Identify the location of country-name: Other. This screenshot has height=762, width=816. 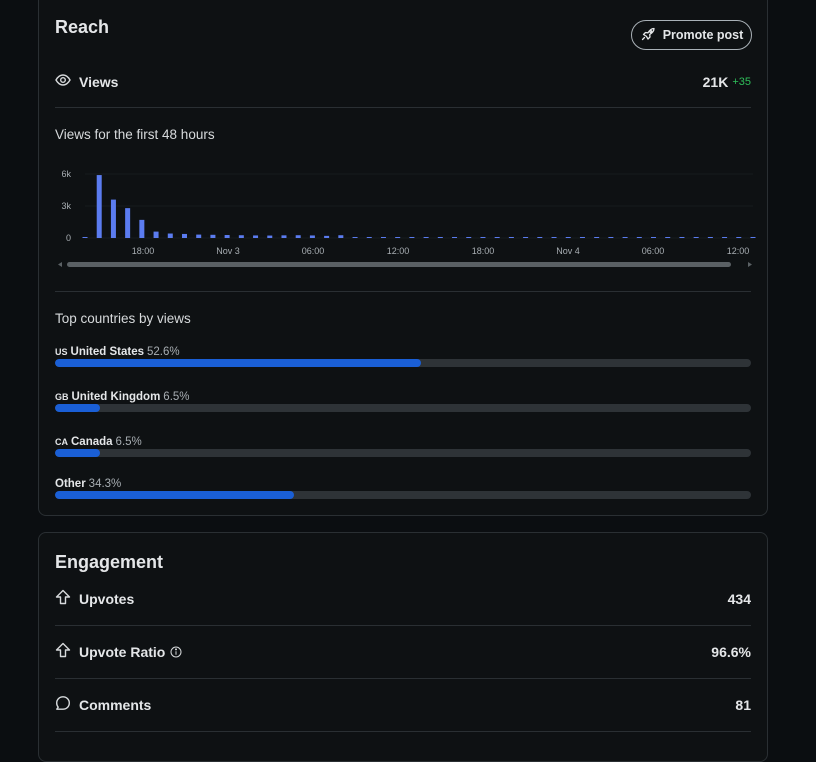
(70, 484).